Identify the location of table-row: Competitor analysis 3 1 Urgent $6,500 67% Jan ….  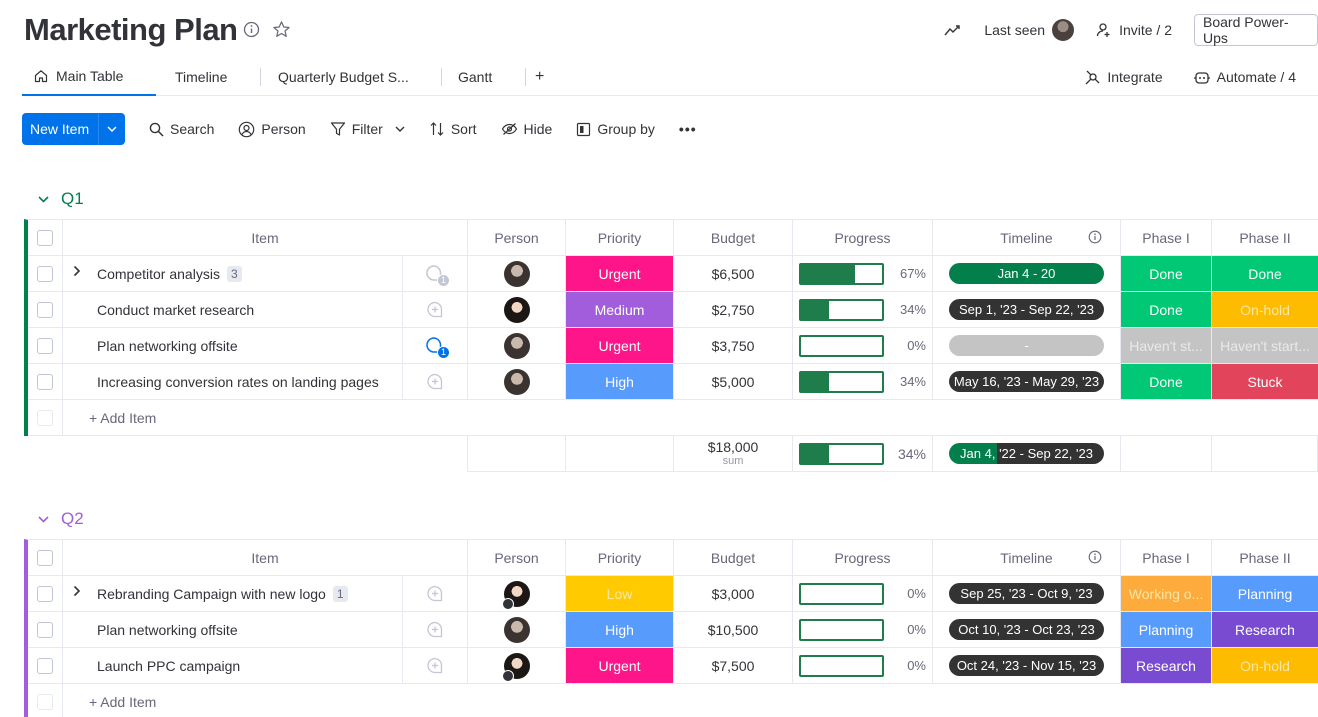
(673, 274).